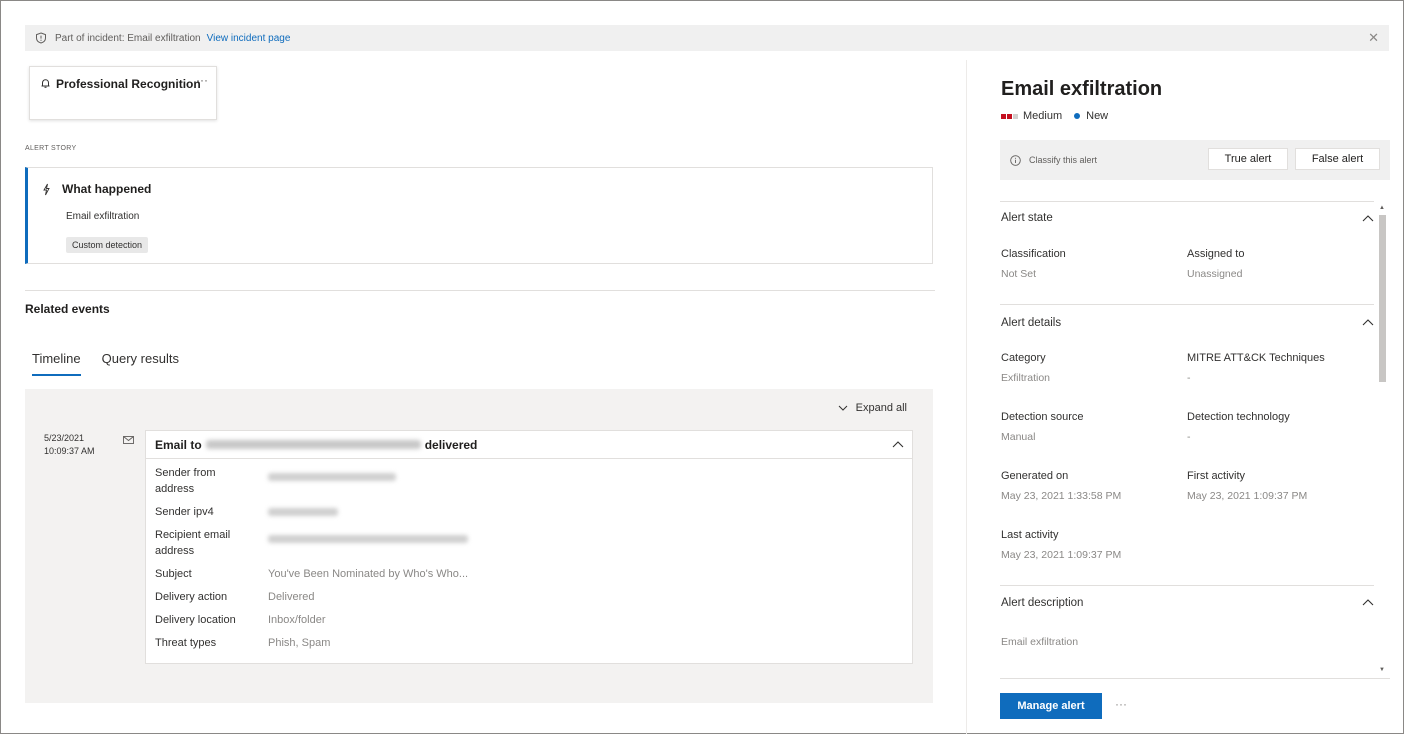  What do you see at coordinates (128, 440) in the screenshot?
I see `mail-icon` at bounding box center [128, 440].